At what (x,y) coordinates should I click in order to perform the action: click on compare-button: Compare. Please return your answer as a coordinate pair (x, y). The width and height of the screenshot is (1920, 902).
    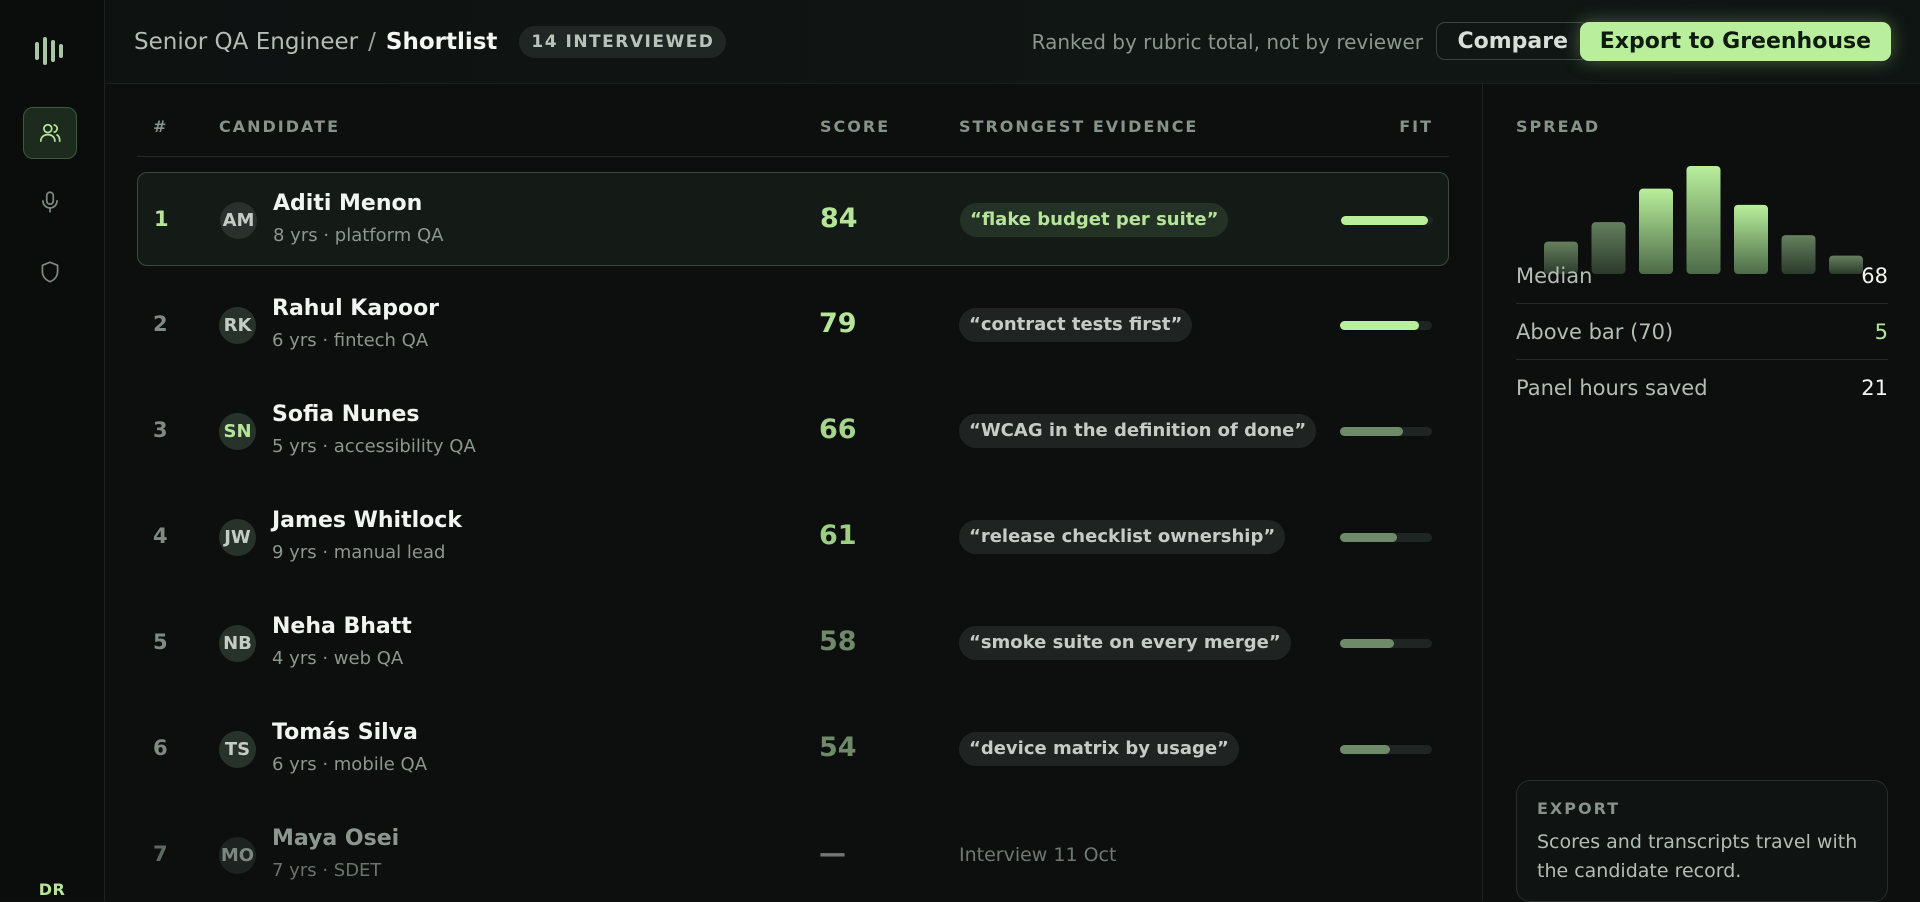
    Looking at the image, I should click on (1512, 41).